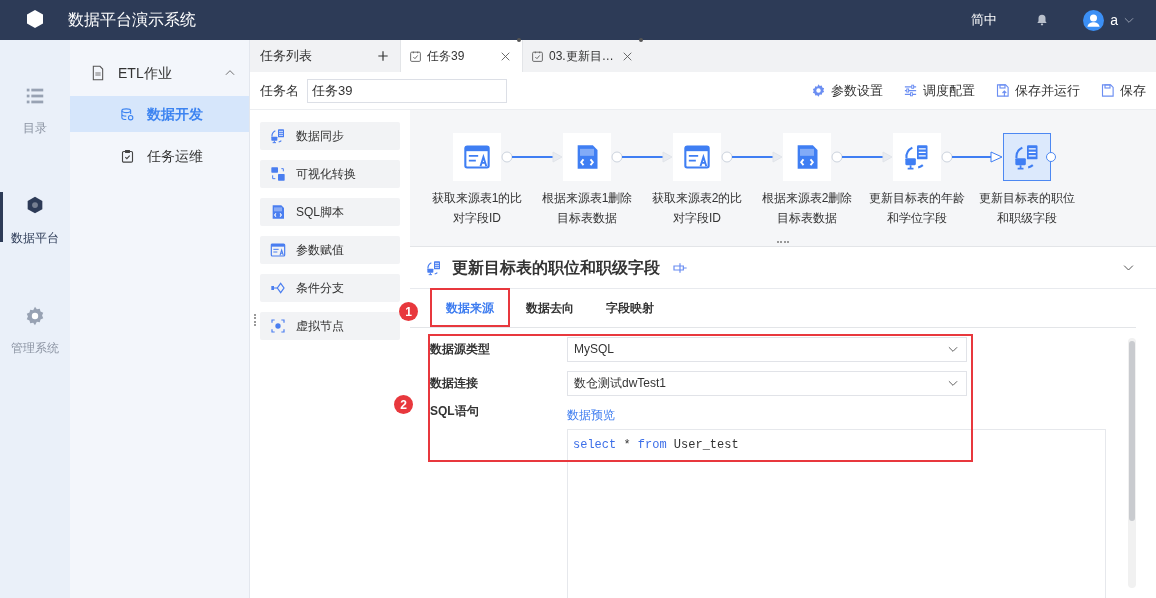  What do you see at coordinates (836, 513) in the screenshot?
I see `sql-editor: select * from User_test` at bounding box center [836, 513].